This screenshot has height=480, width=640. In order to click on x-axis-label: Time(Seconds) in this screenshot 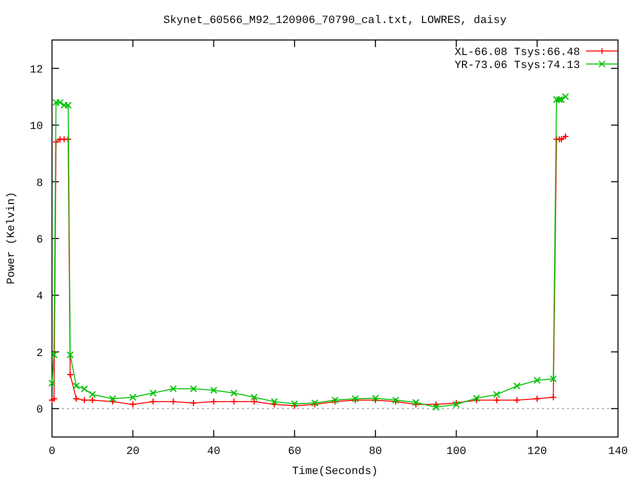, I will do `click(335, 472)`.